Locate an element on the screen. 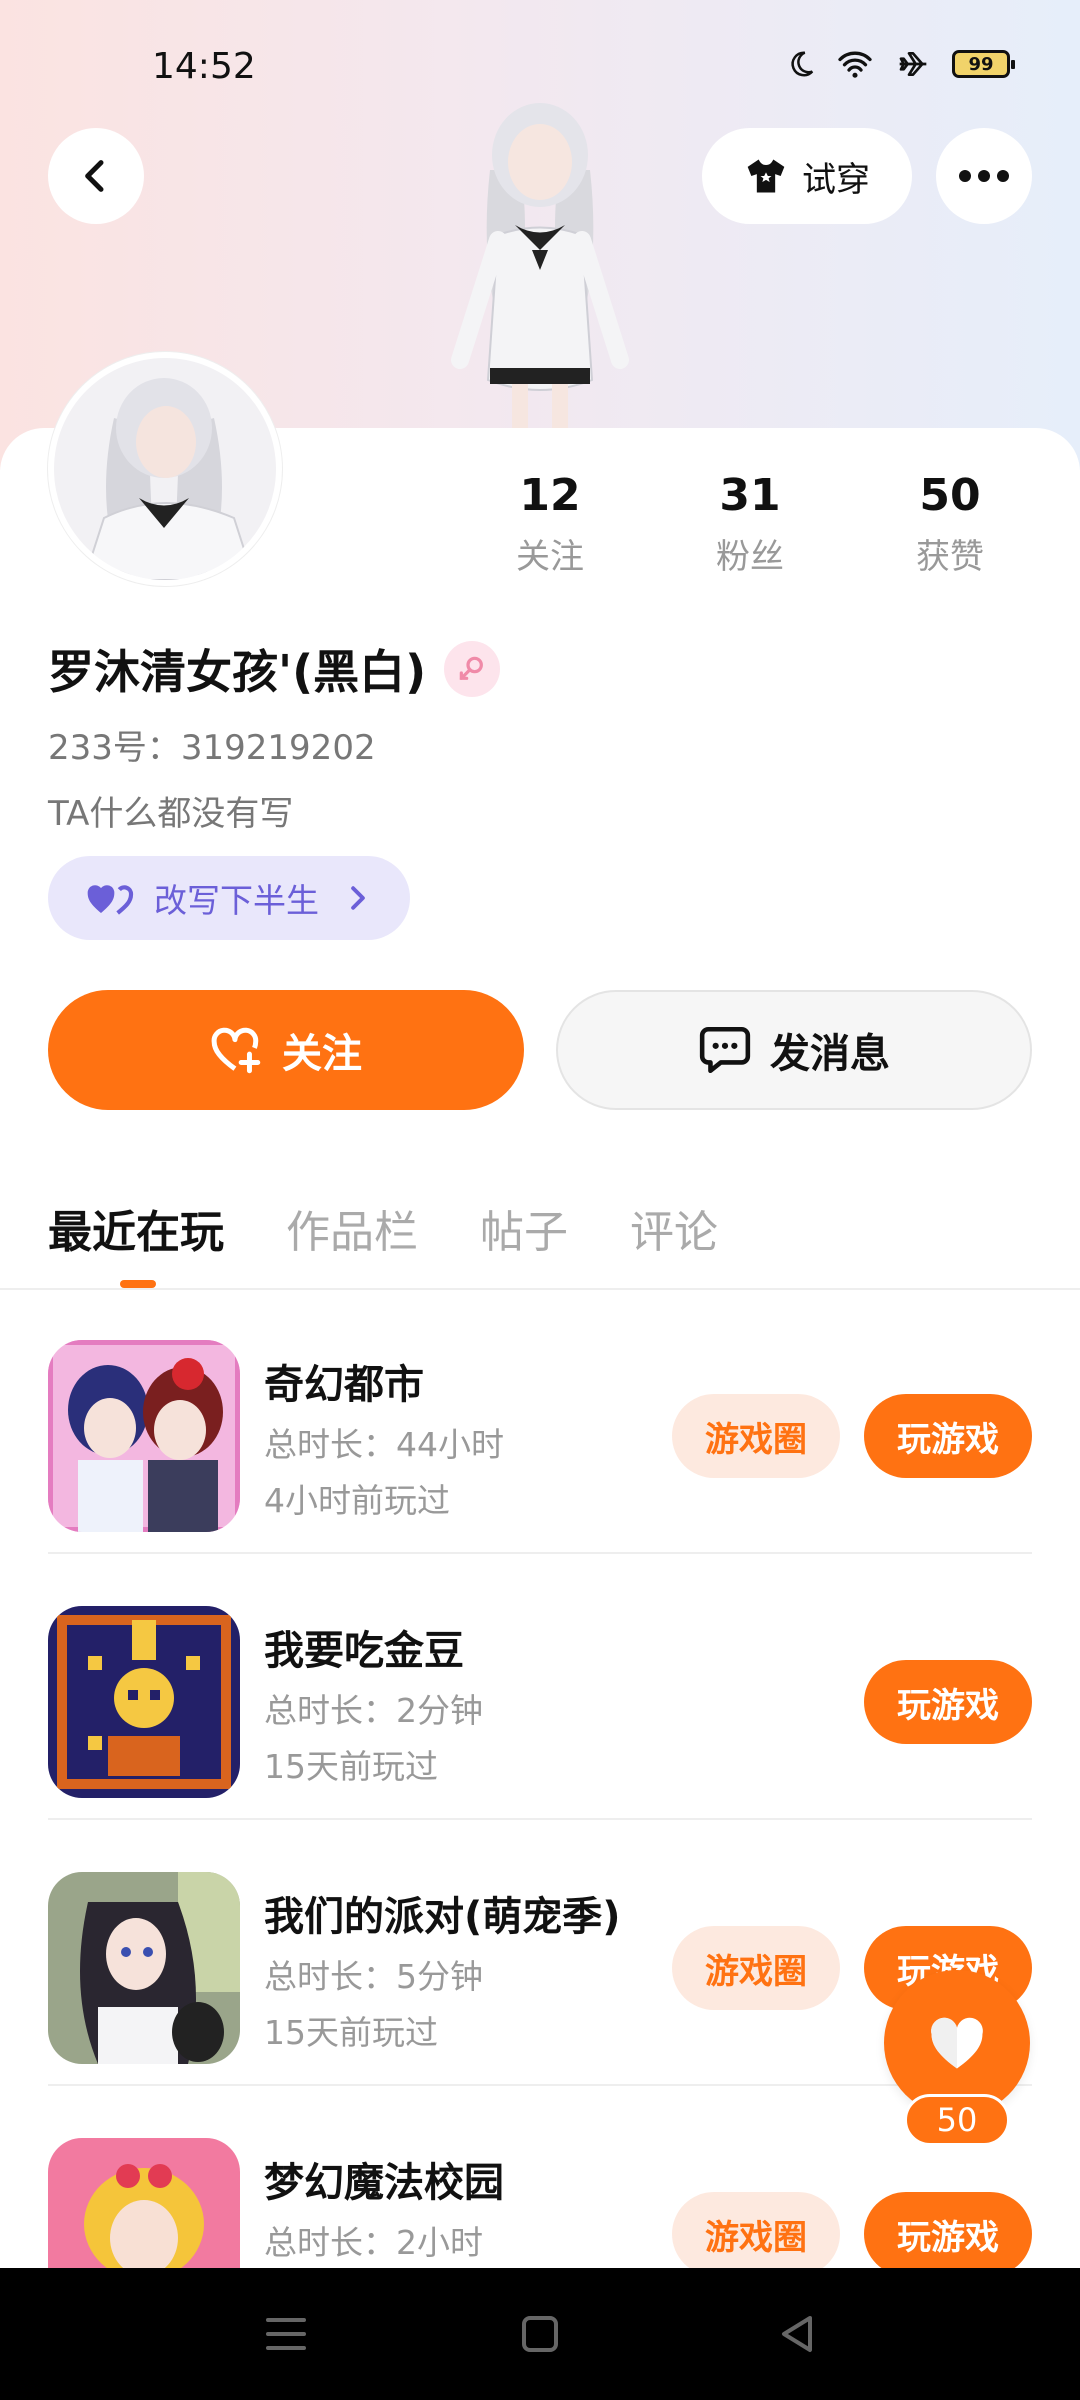  like-count-badge: 50 is located at coordinates (957, 2120).